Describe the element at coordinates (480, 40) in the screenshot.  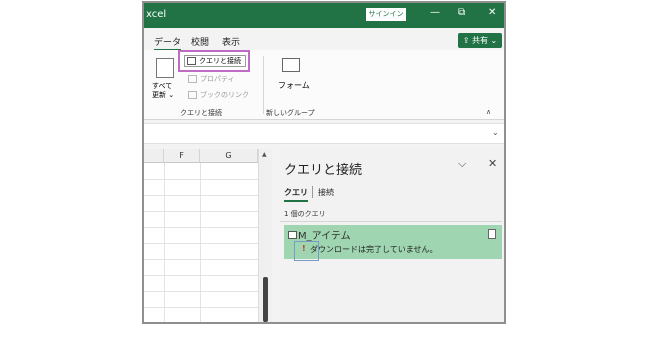
I see `share-button: ⇪ 共有 ⌄` at that location.